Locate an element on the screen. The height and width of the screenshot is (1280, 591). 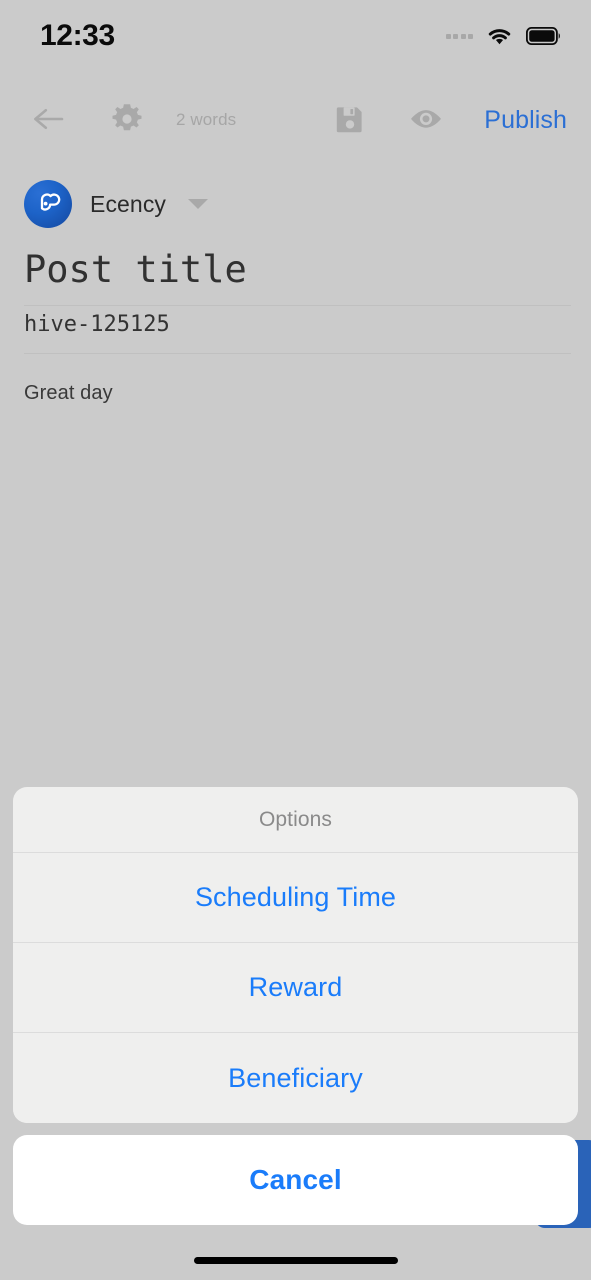
status-bar-indicators is located at coordinates (503, 36).